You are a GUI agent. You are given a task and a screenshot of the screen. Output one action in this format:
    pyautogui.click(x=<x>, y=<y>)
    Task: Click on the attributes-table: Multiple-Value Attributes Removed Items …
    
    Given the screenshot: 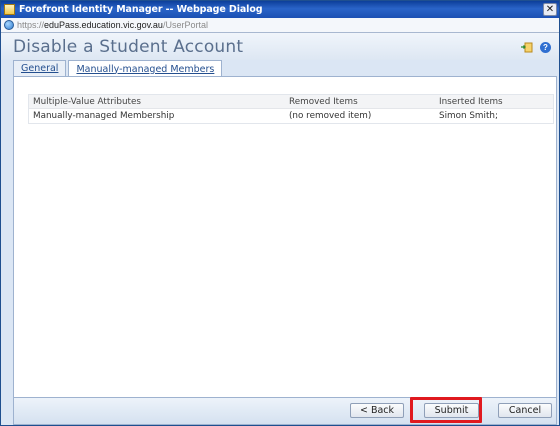 What is the action you would take?
    pyautogui.click(x=291, y=109)
    